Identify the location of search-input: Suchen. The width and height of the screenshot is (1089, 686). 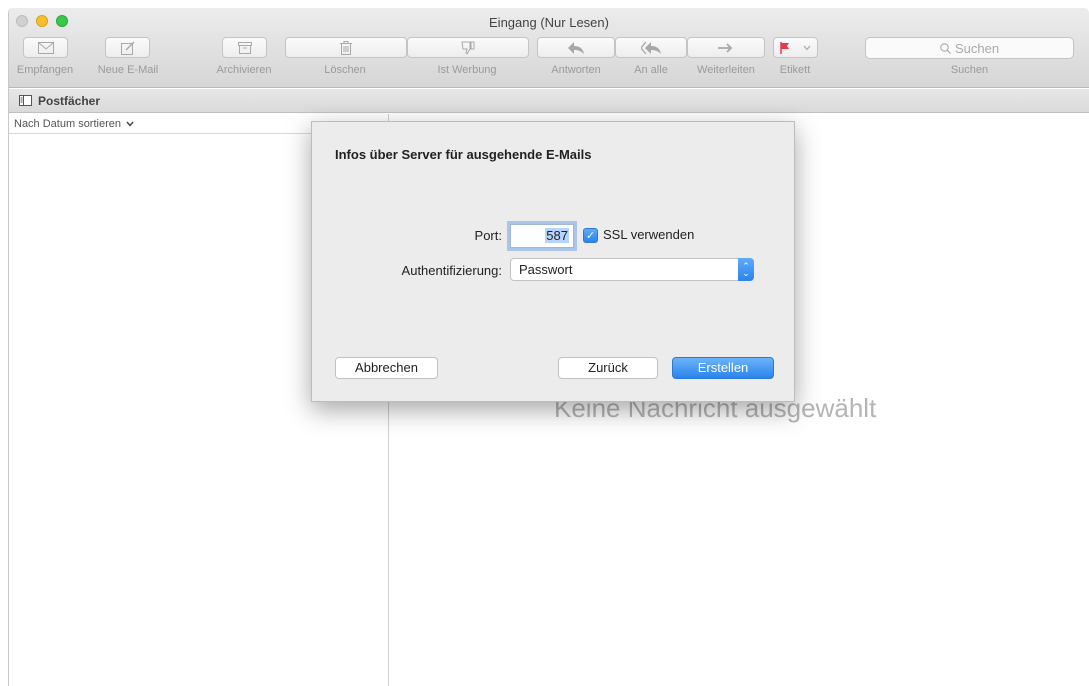
(969, 48).